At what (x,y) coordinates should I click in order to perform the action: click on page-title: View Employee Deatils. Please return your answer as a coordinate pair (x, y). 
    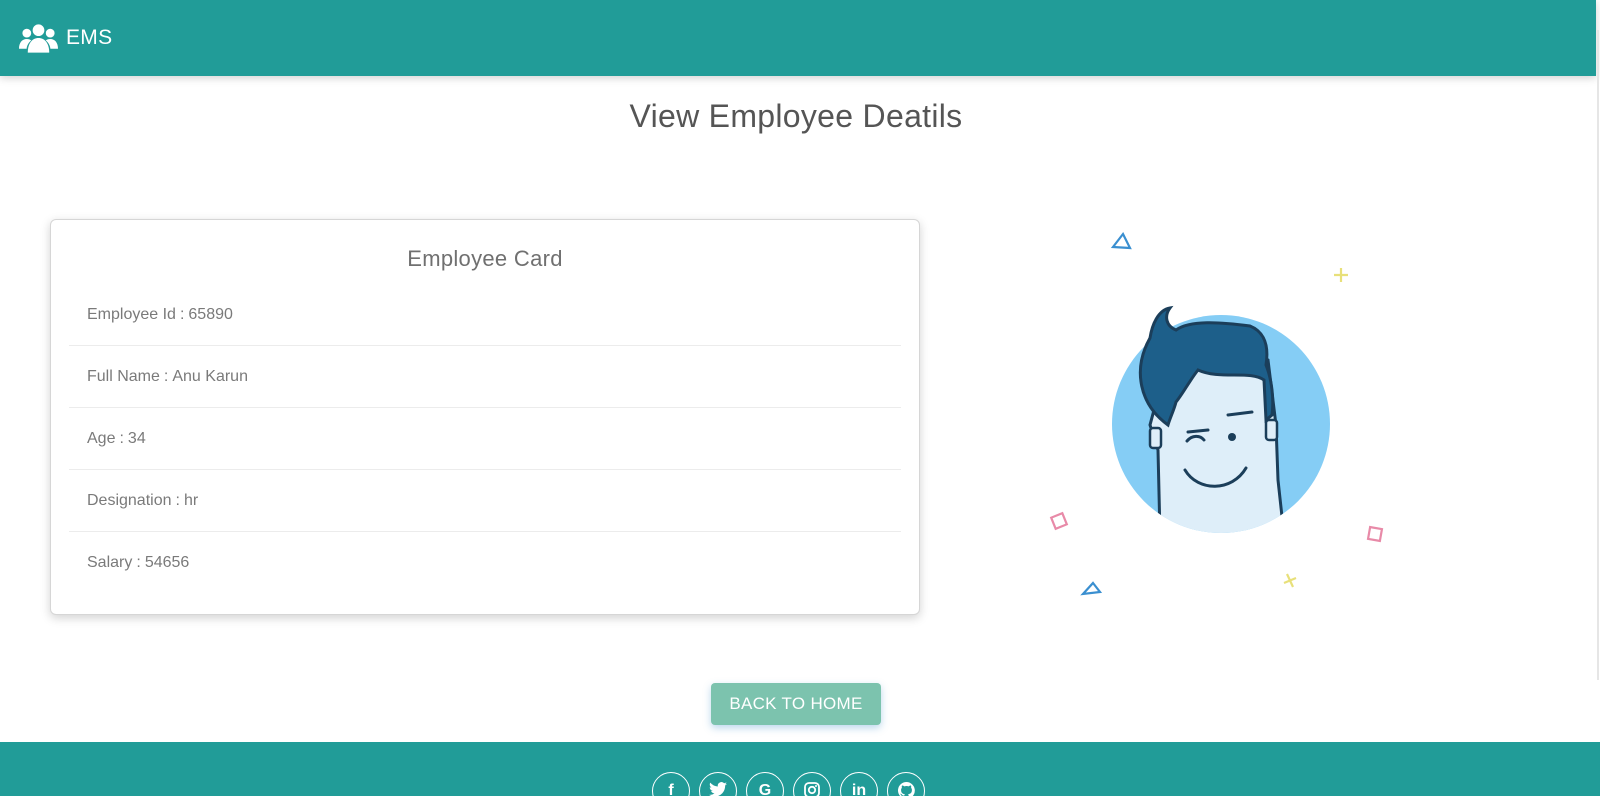
    Looking at the image, I should click on (796, 116).